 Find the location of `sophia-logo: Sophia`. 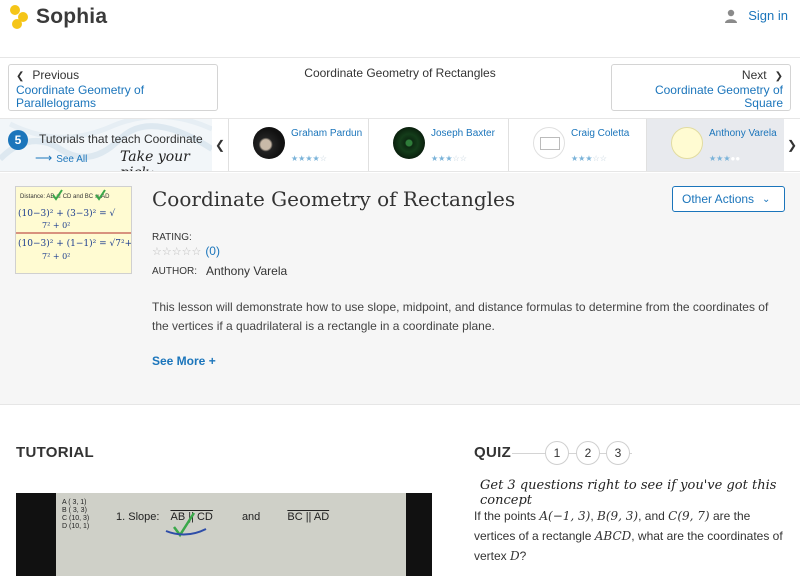

sophia-logo: Sophia is located at coordinates (58, 17).